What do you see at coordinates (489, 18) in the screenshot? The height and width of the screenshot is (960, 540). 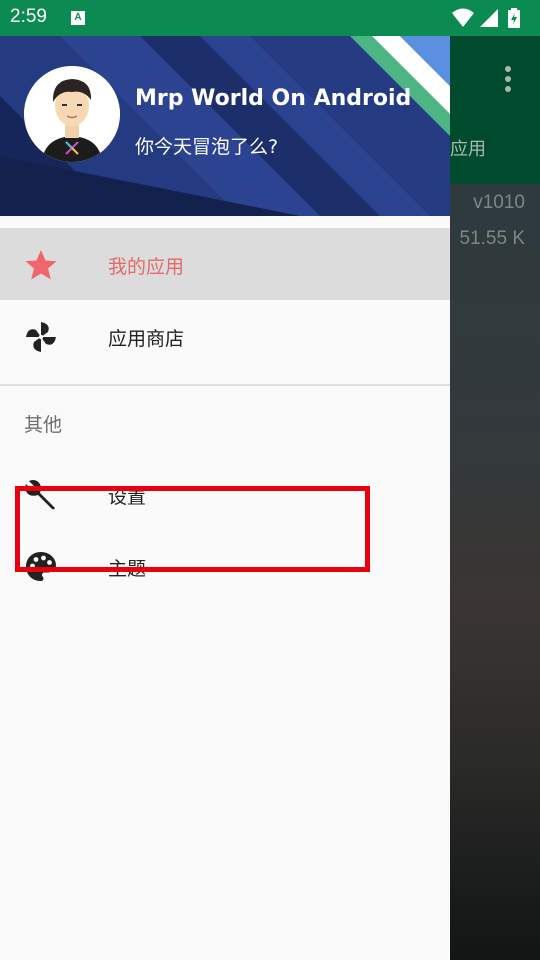 I see `signal-icon` at bounding box center [489, 18].